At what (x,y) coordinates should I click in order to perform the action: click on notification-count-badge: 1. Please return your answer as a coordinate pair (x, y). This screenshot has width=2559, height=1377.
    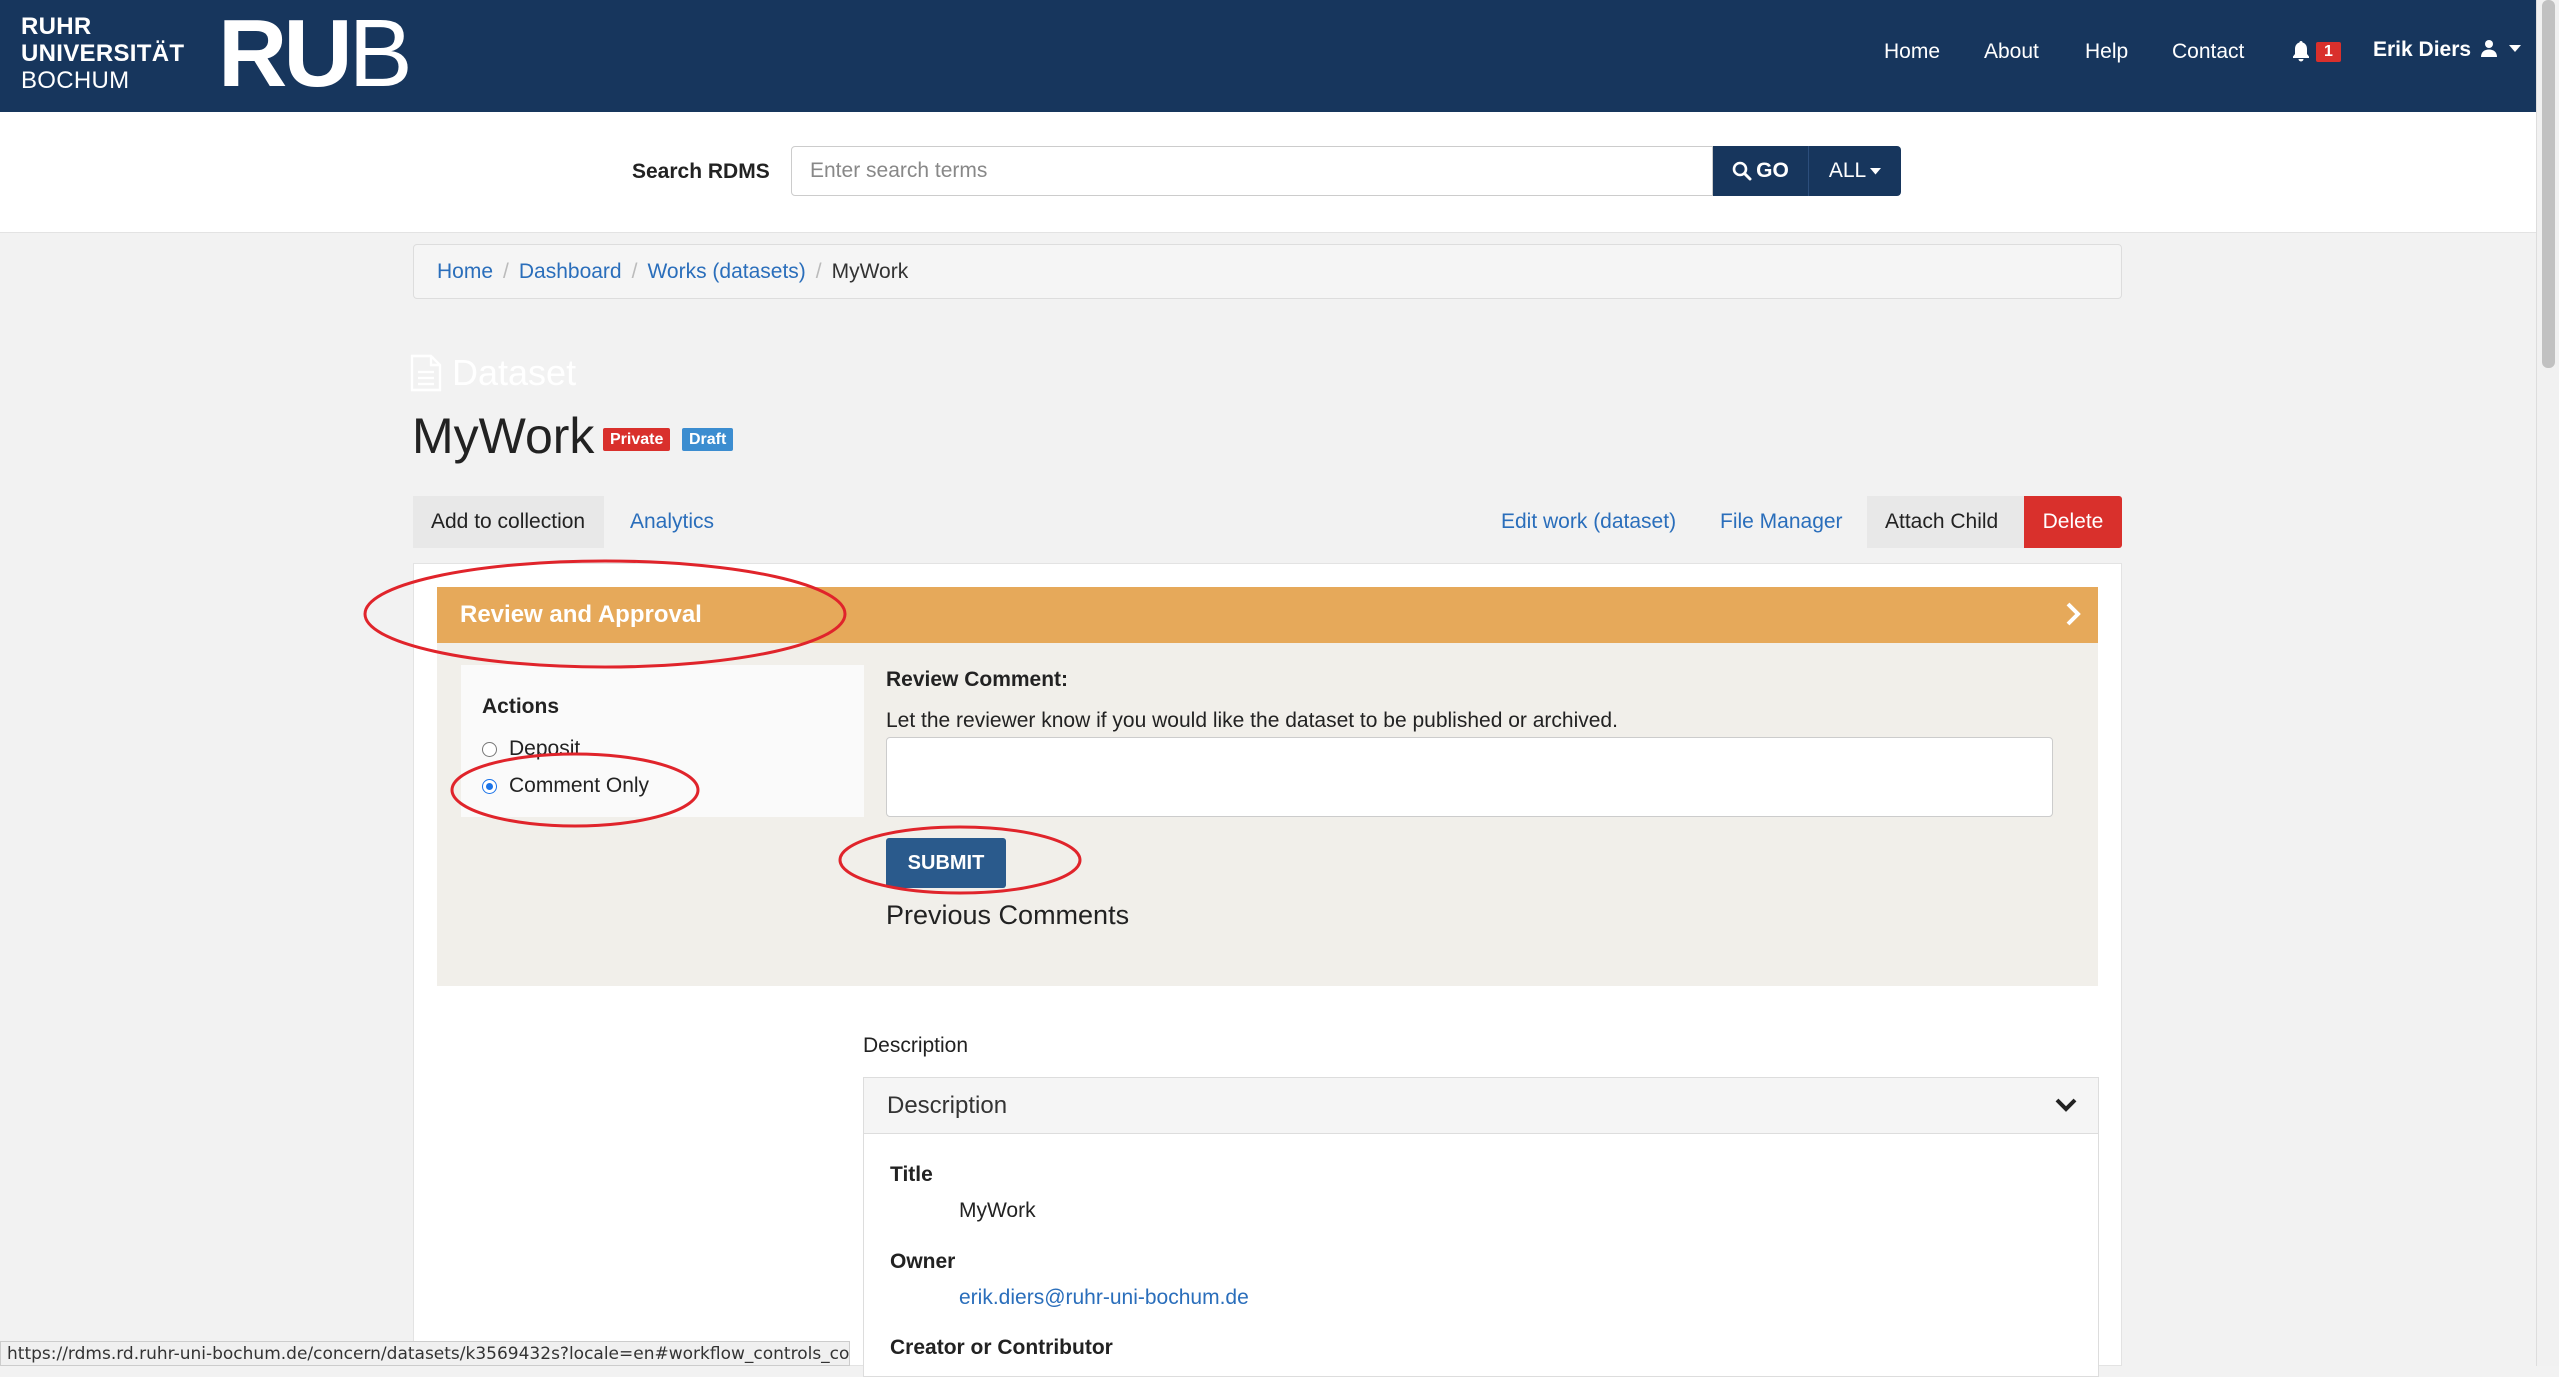
    Looking at the image, I should click on (2328, 52).